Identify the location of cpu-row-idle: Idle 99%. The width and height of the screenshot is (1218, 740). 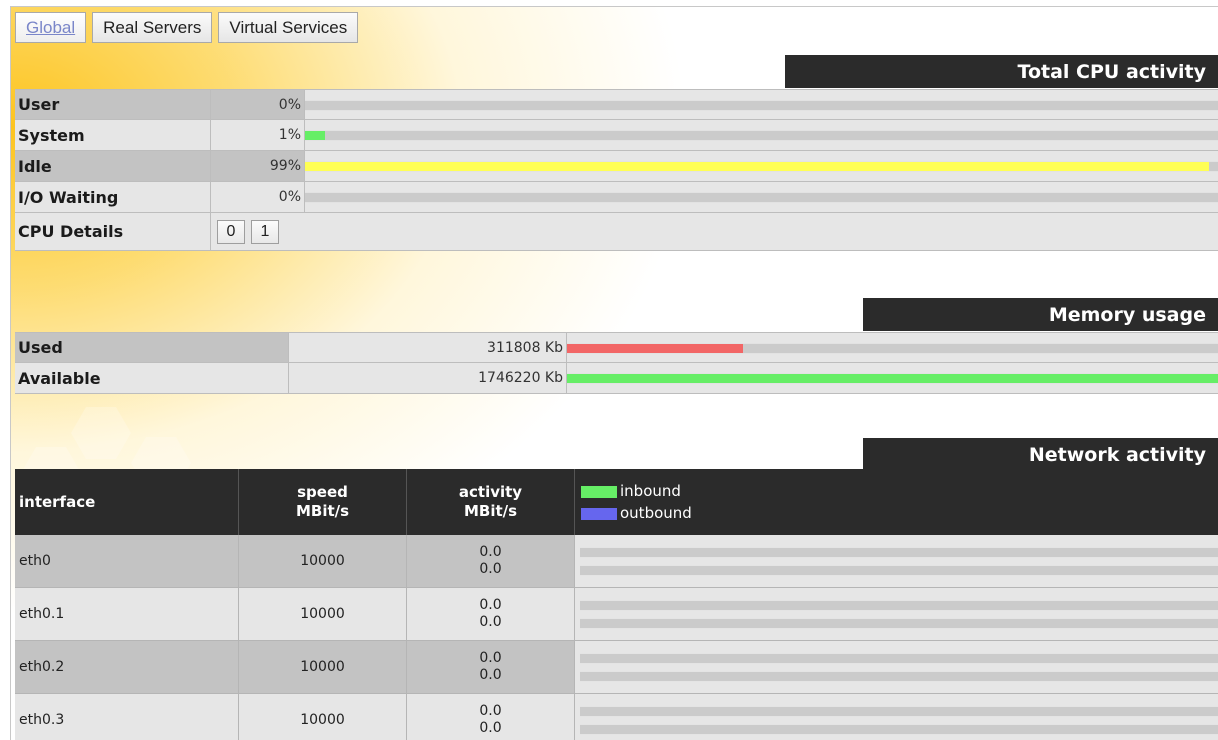
(616, 166).